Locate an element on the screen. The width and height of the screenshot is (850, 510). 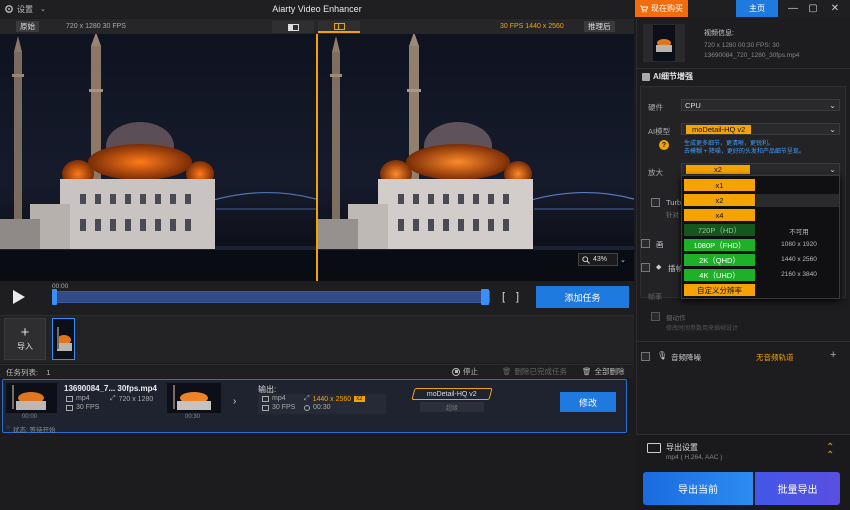
model-badge-label: moDetail-HQ v2 is located at coordinates (452, 394).